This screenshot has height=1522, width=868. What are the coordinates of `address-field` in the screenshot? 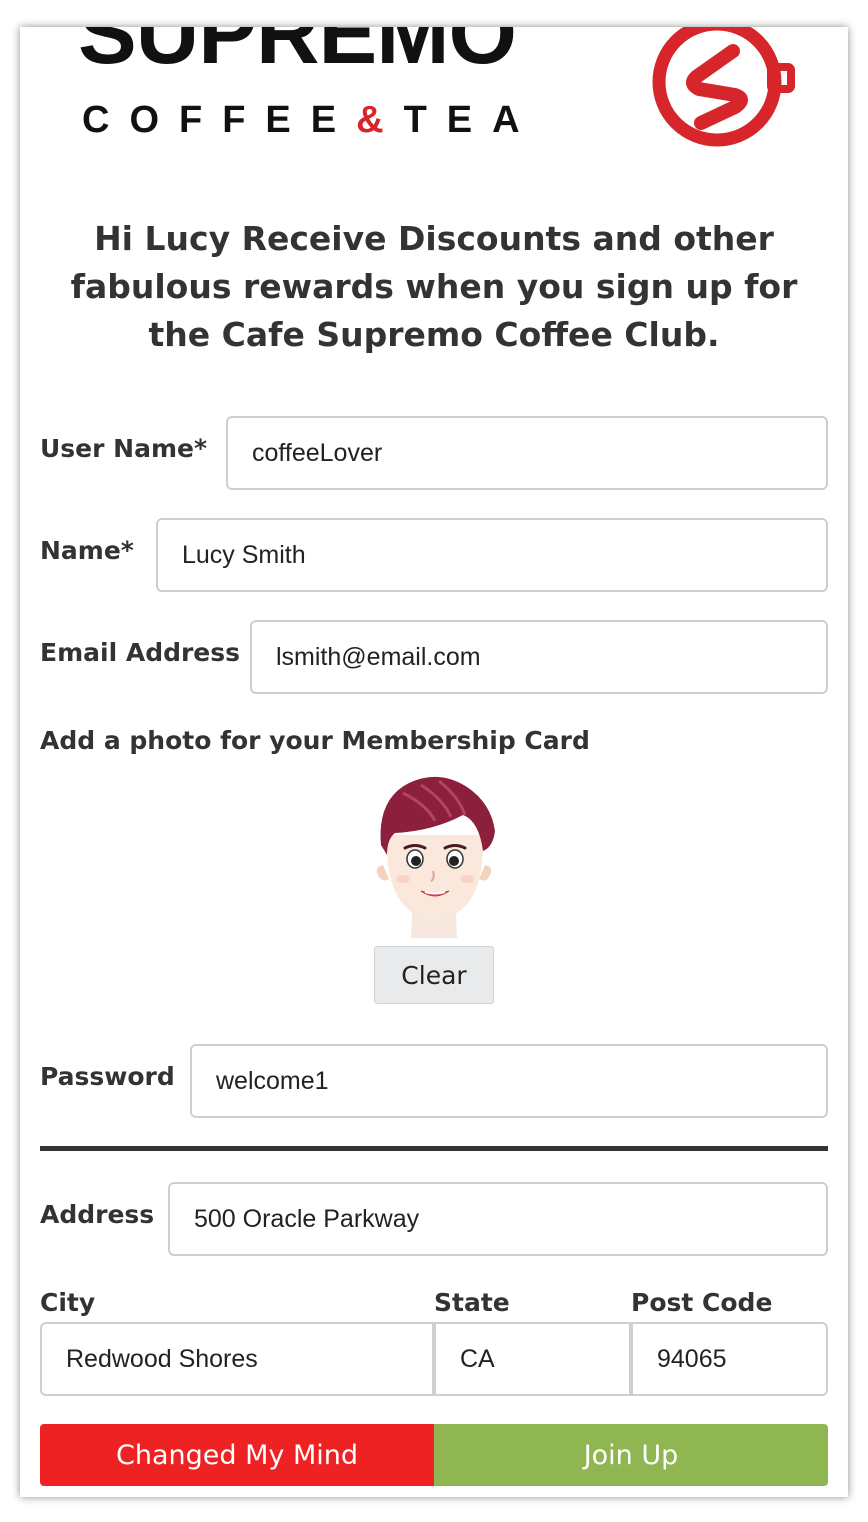 It's located at (498, 1219).